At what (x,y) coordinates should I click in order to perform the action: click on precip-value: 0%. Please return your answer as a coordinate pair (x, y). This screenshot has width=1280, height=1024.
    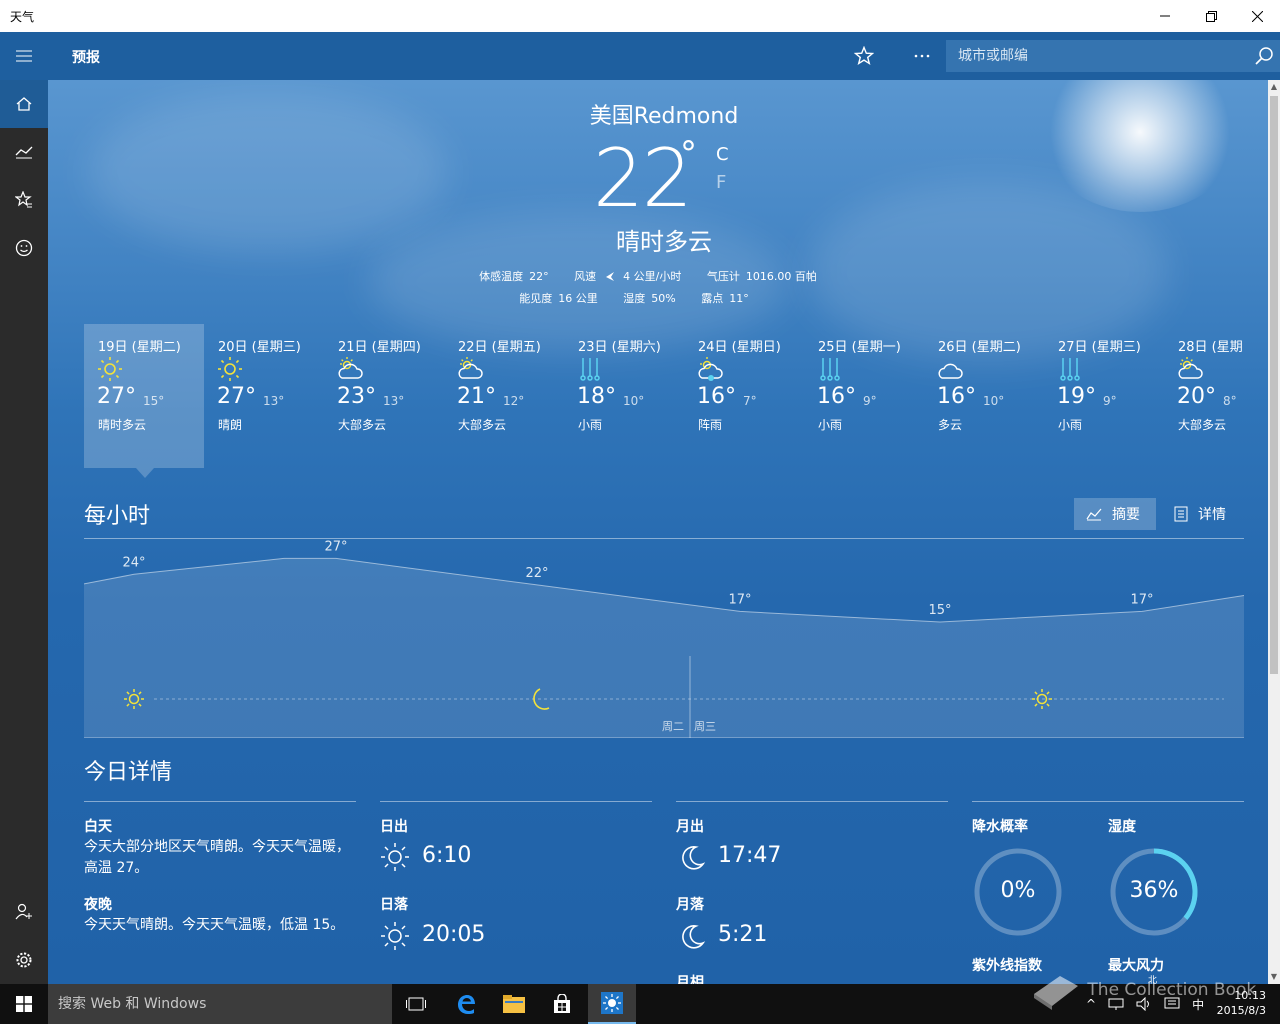
    Looking at the image, I should click on (1018, 890).